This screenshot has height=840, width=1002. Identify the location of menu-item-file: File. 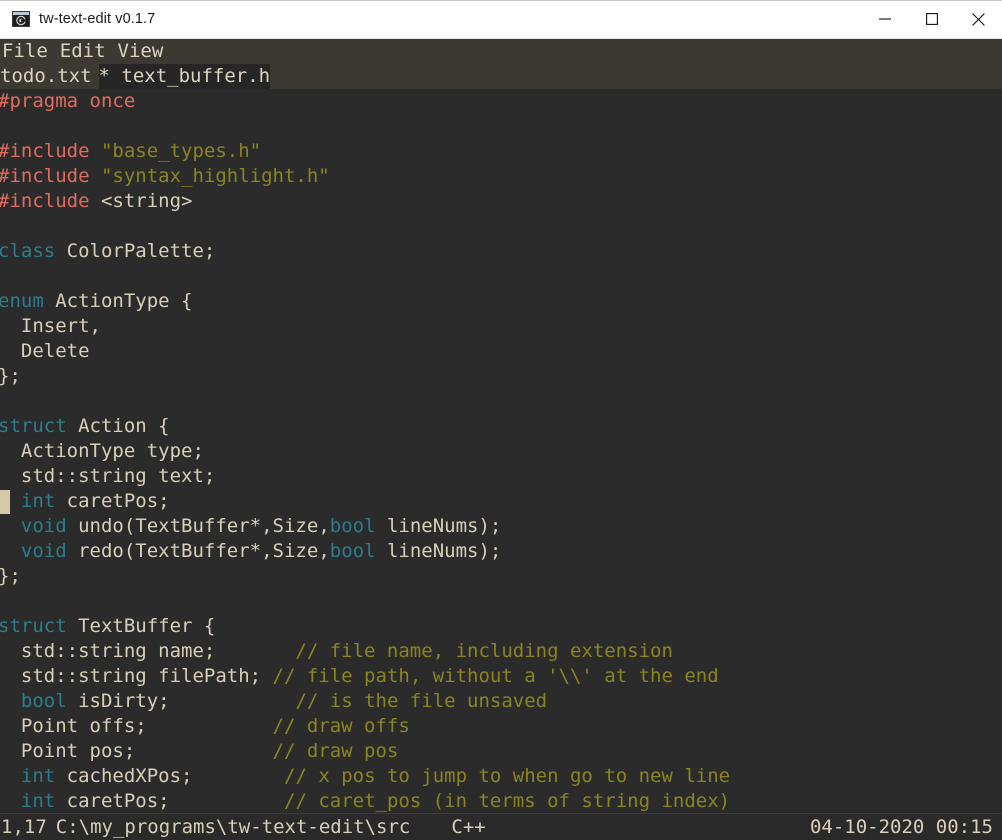
(25, 51).